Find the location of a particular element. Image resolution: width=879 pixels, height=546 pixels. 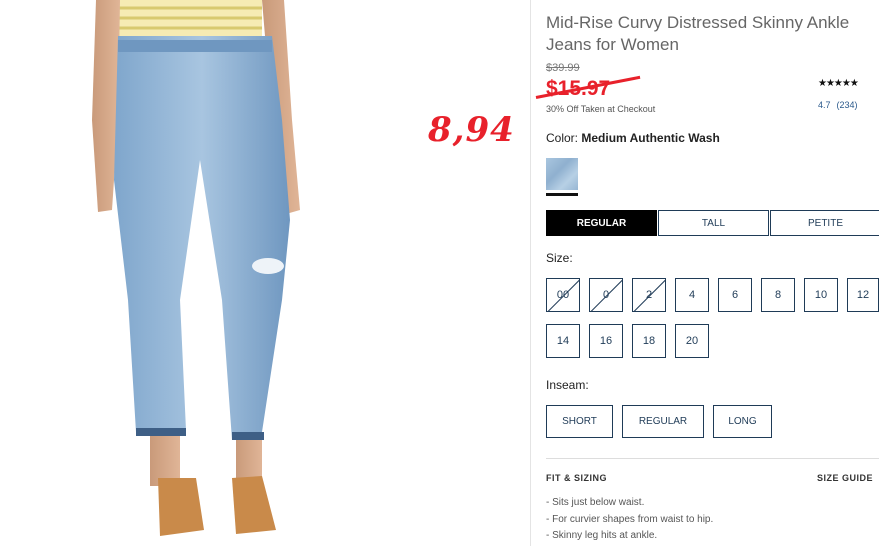

tab-regular: REGULAR is located at coordinates (601, 223).